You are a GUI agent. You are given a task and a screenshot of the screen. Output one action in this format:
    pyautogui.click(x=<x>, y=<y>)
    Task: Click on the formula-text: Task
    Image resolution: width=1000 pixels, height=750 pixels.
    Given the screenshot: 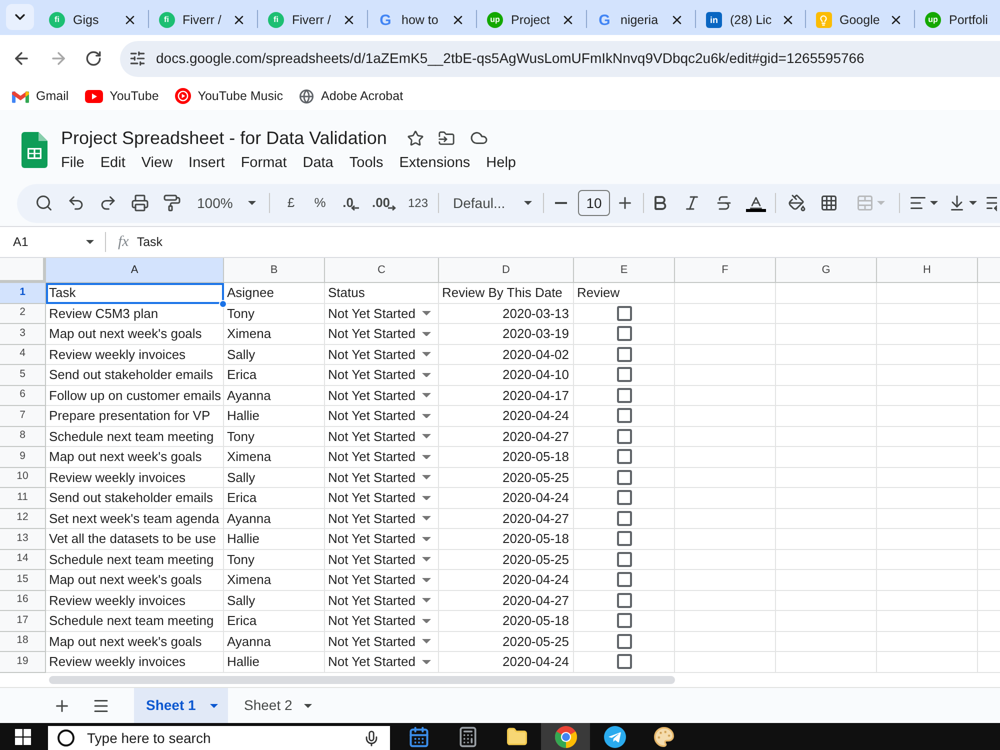 What is the action you would take?
    pyautogui.click(x=149, y=242)
    